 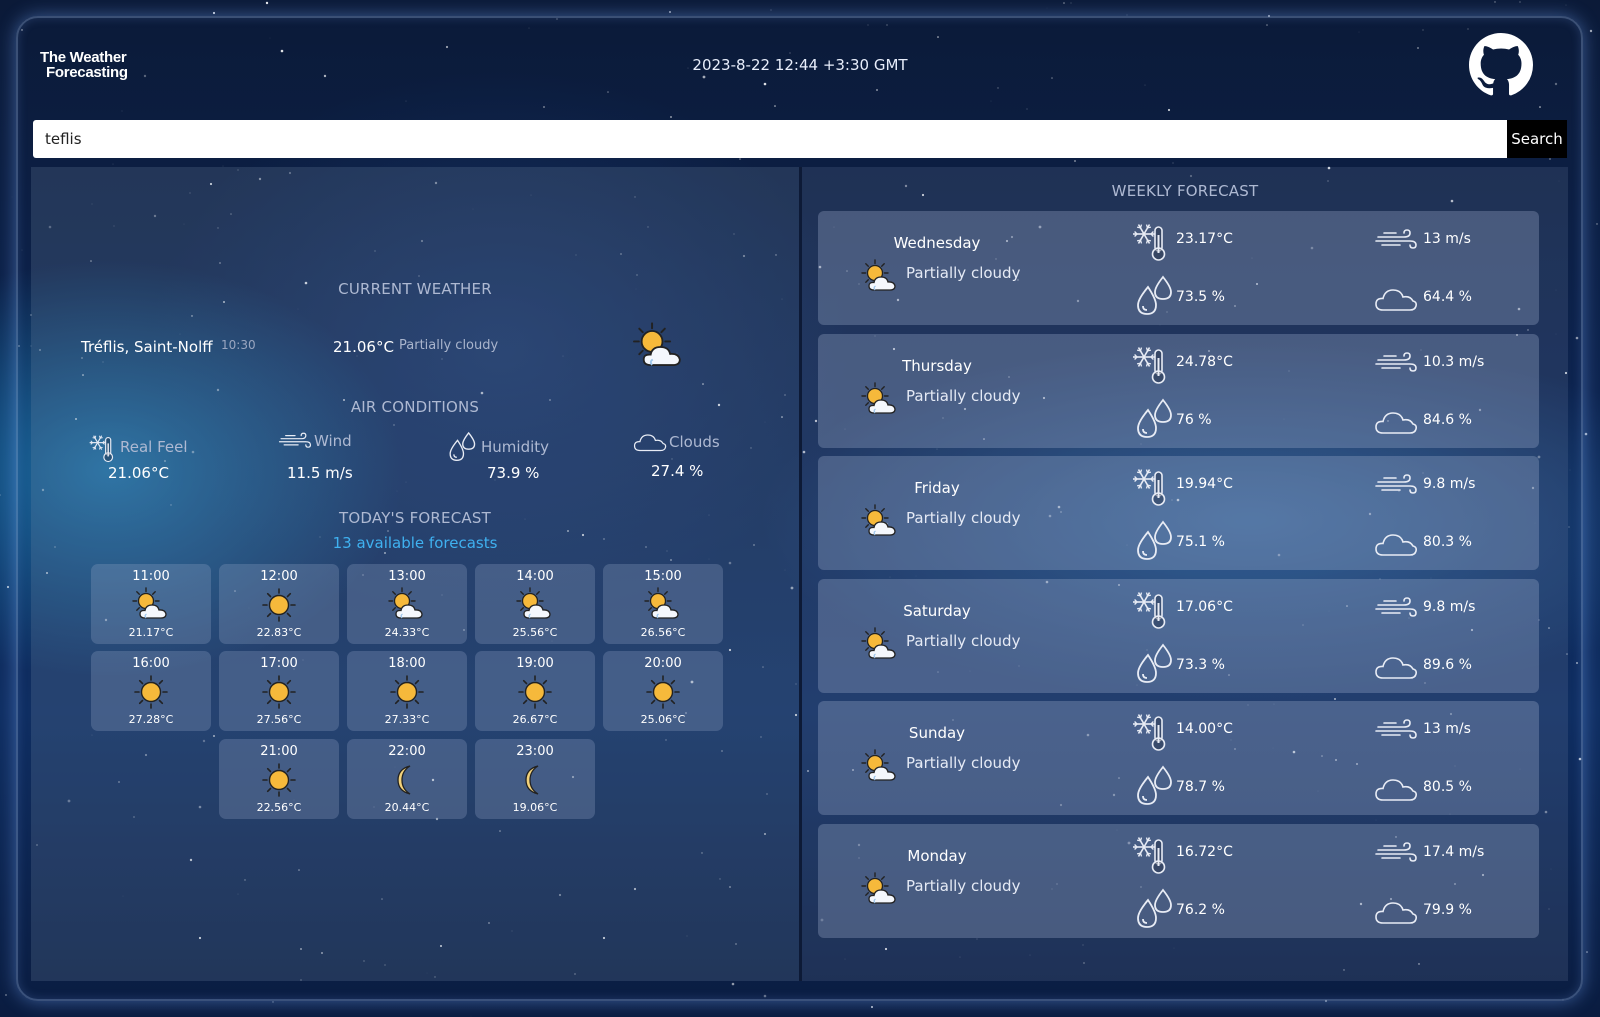 What do you see at coordinates (937, 488) in the screenshot?
I see `day-name: Friday` at bounding box center [937, 488].